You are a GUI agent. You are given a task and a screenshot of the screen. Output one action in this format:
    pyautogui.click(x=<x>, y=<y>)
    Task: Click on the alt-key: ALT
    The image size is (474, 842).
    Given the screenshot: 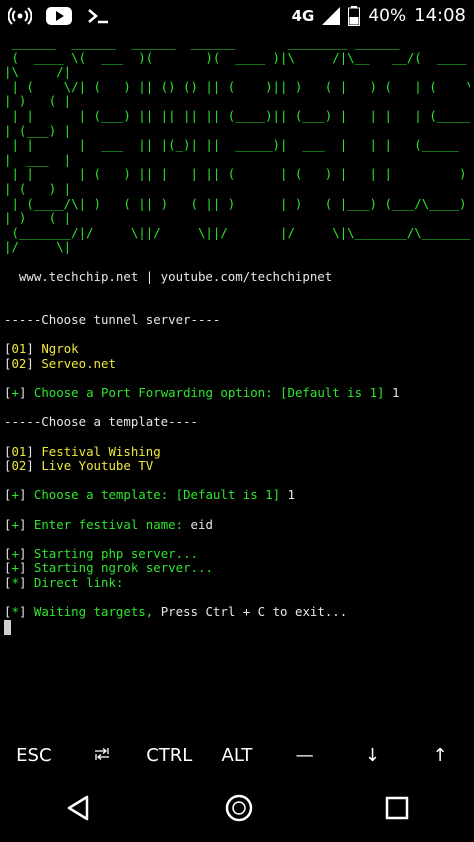 What is the action you would take?
    pyautogui.click(x=237, y=755)
    